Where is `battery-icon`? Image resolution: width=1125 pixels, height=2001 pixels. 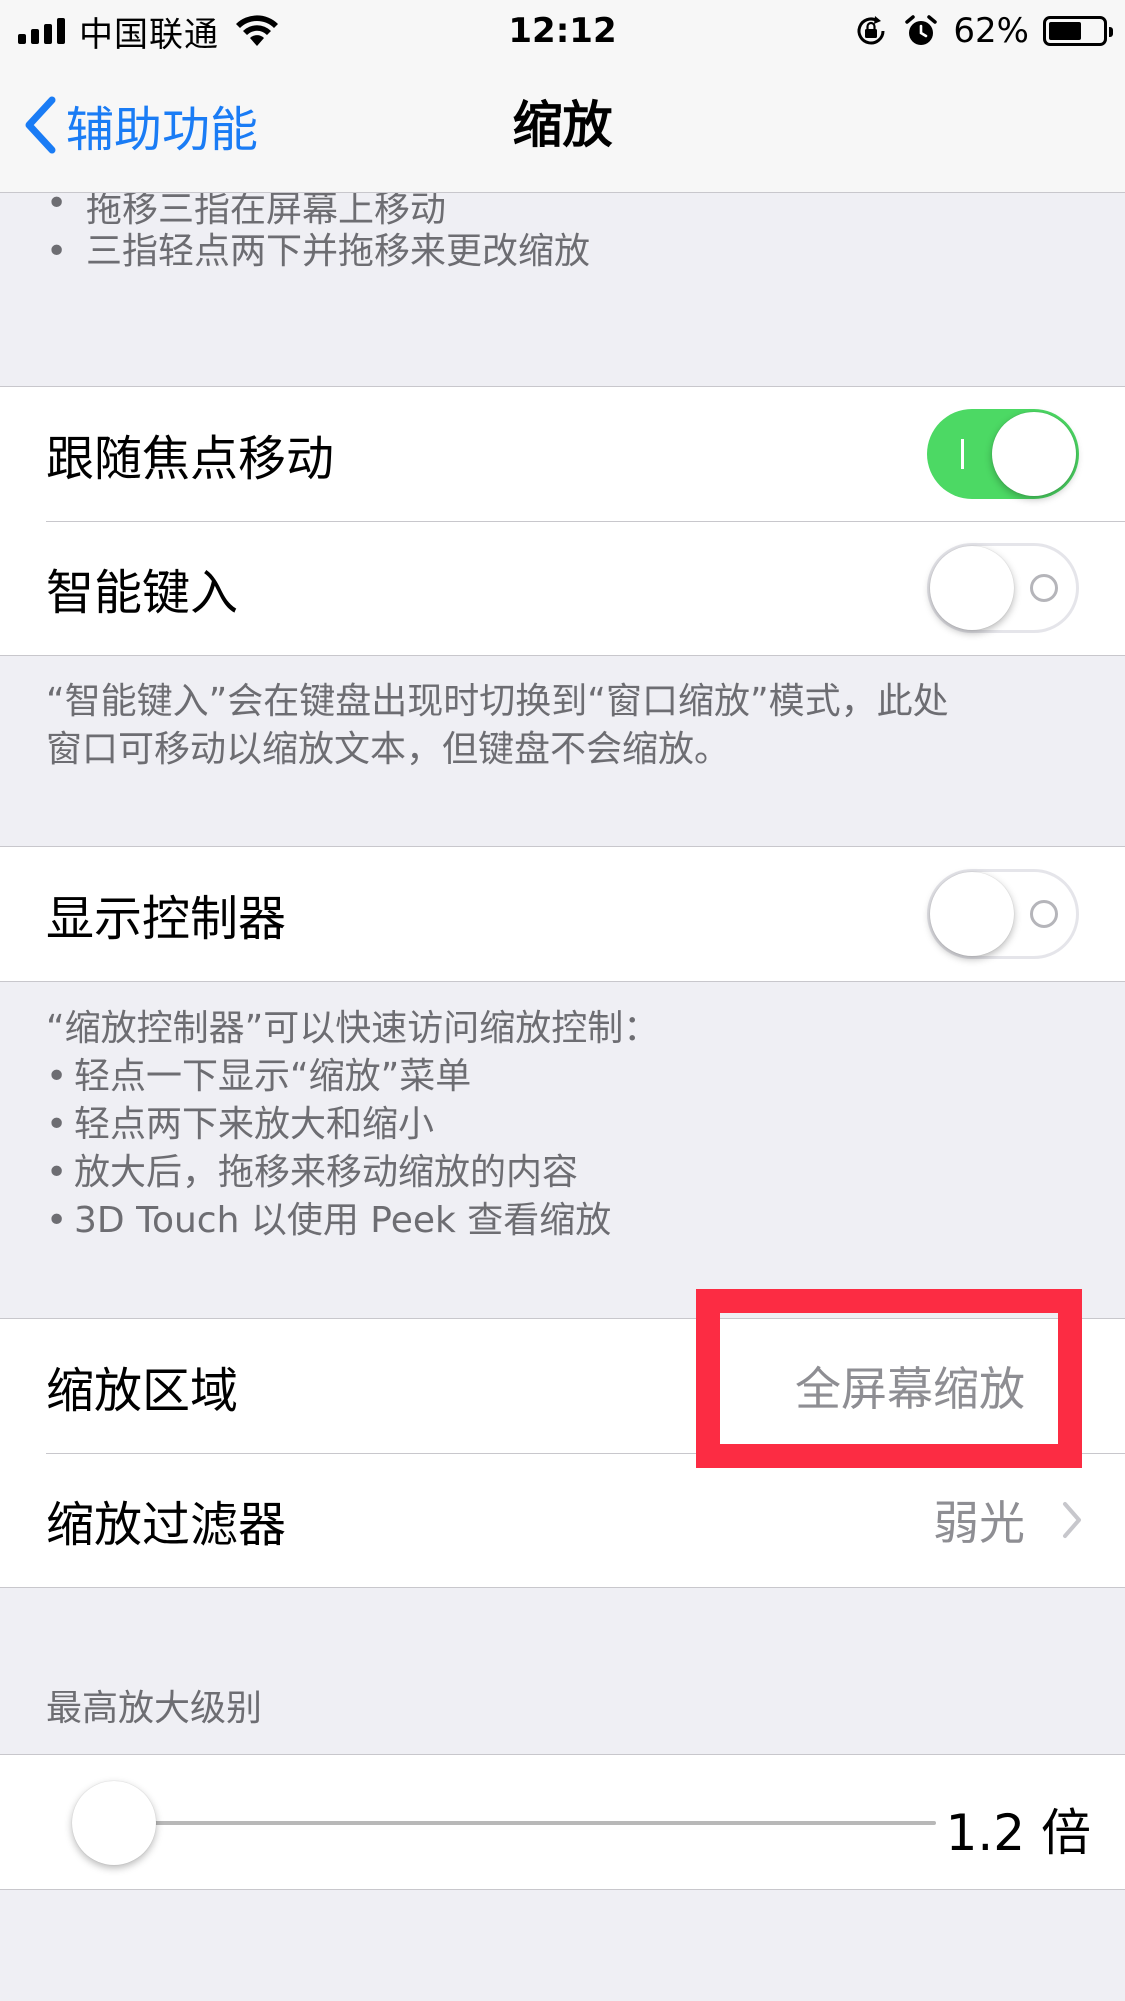
battery-icon is located at coordinates (1078, 31).